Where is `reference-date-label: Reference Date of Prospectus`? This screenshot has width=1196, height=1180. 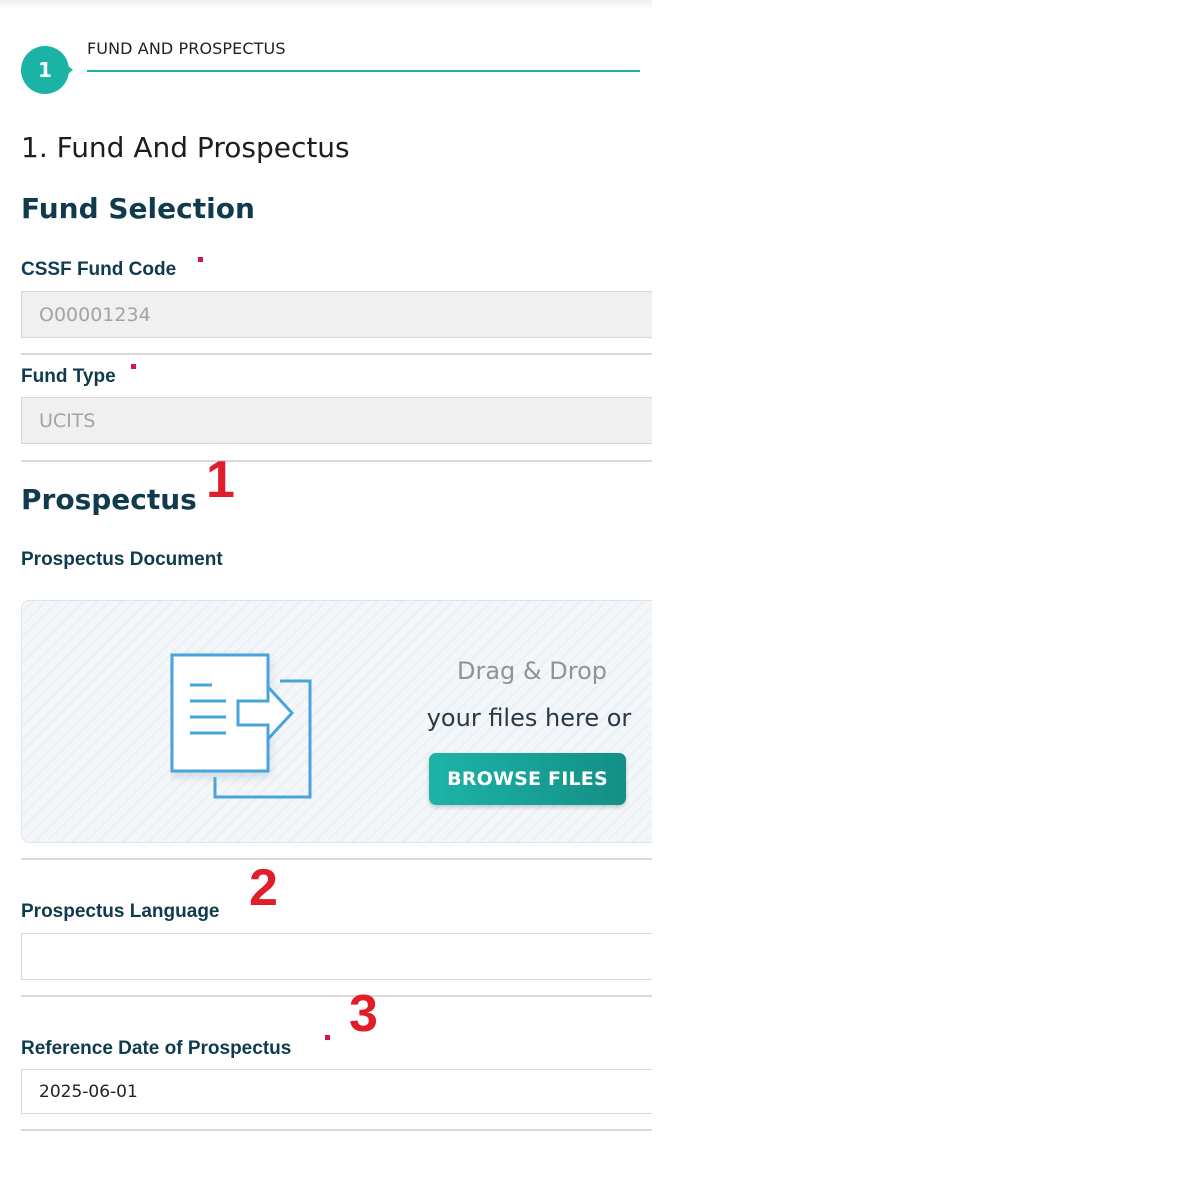 reference-date-label: Reference Date of Prospectus is located at coordinates (156, 1048).